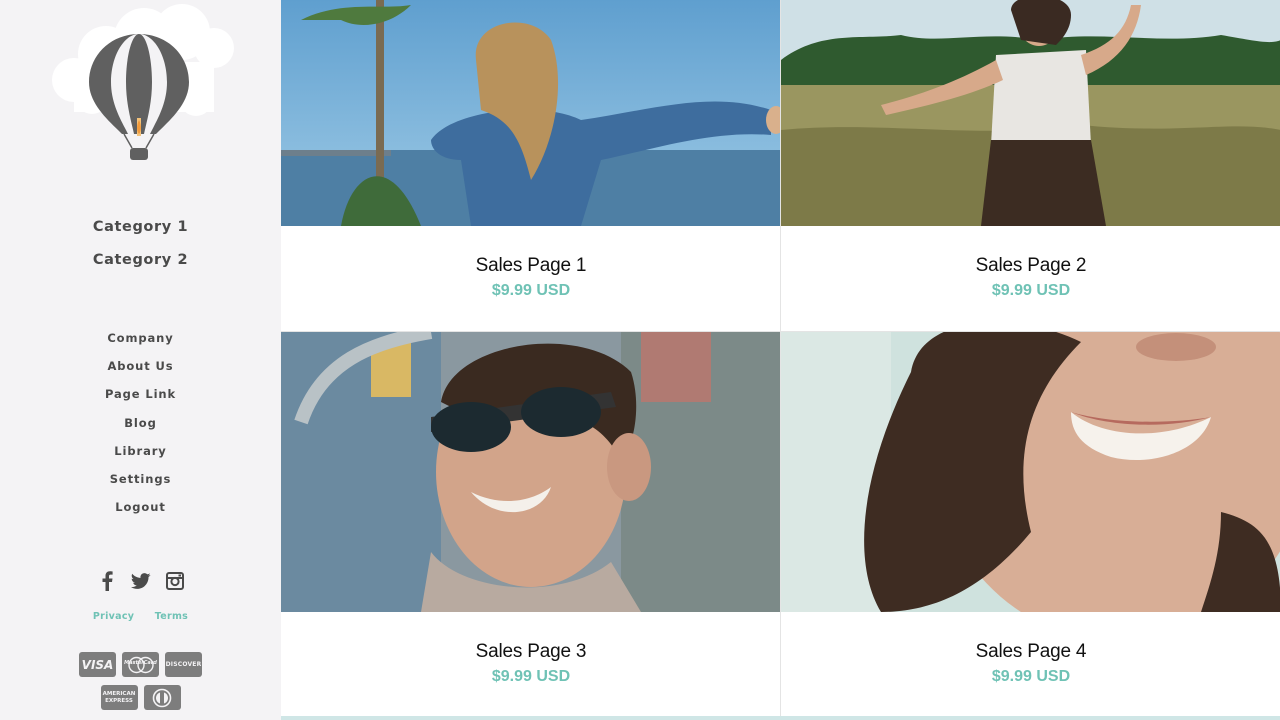 The image size is (1280, 720). I want to click on nav-link-blog: Blog, so click(140, 427).